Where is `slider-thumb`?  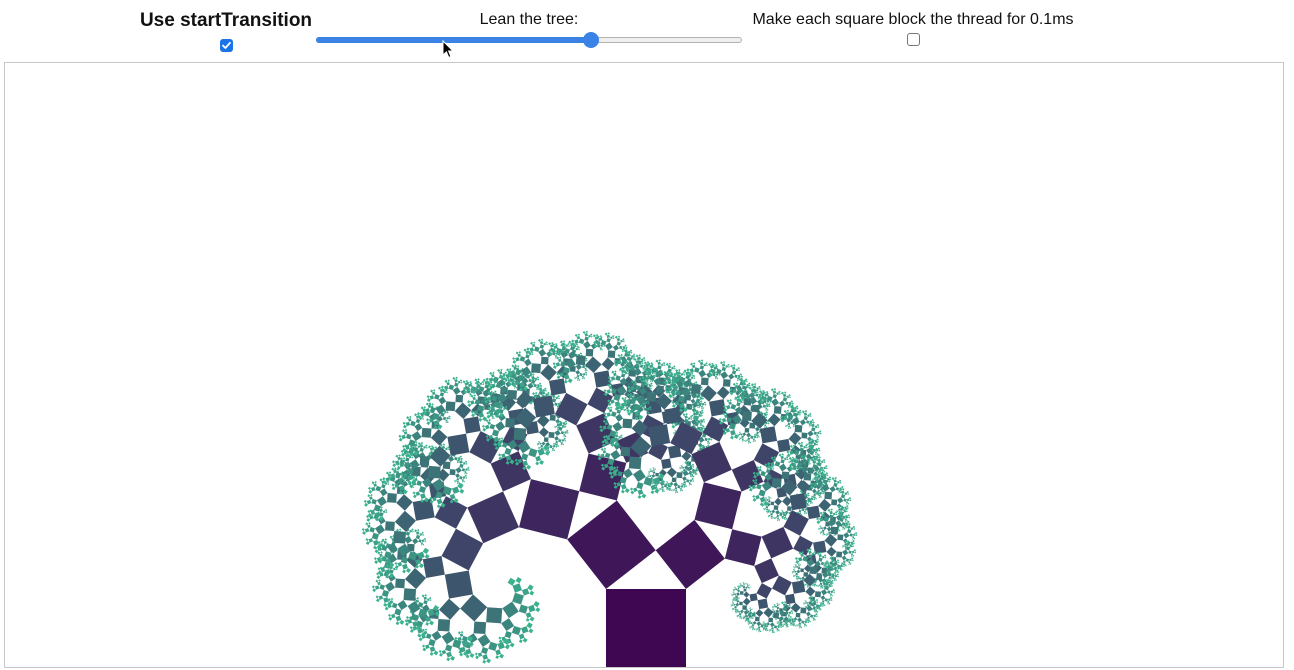
slider-thumb is located at coordinates (590, 40).